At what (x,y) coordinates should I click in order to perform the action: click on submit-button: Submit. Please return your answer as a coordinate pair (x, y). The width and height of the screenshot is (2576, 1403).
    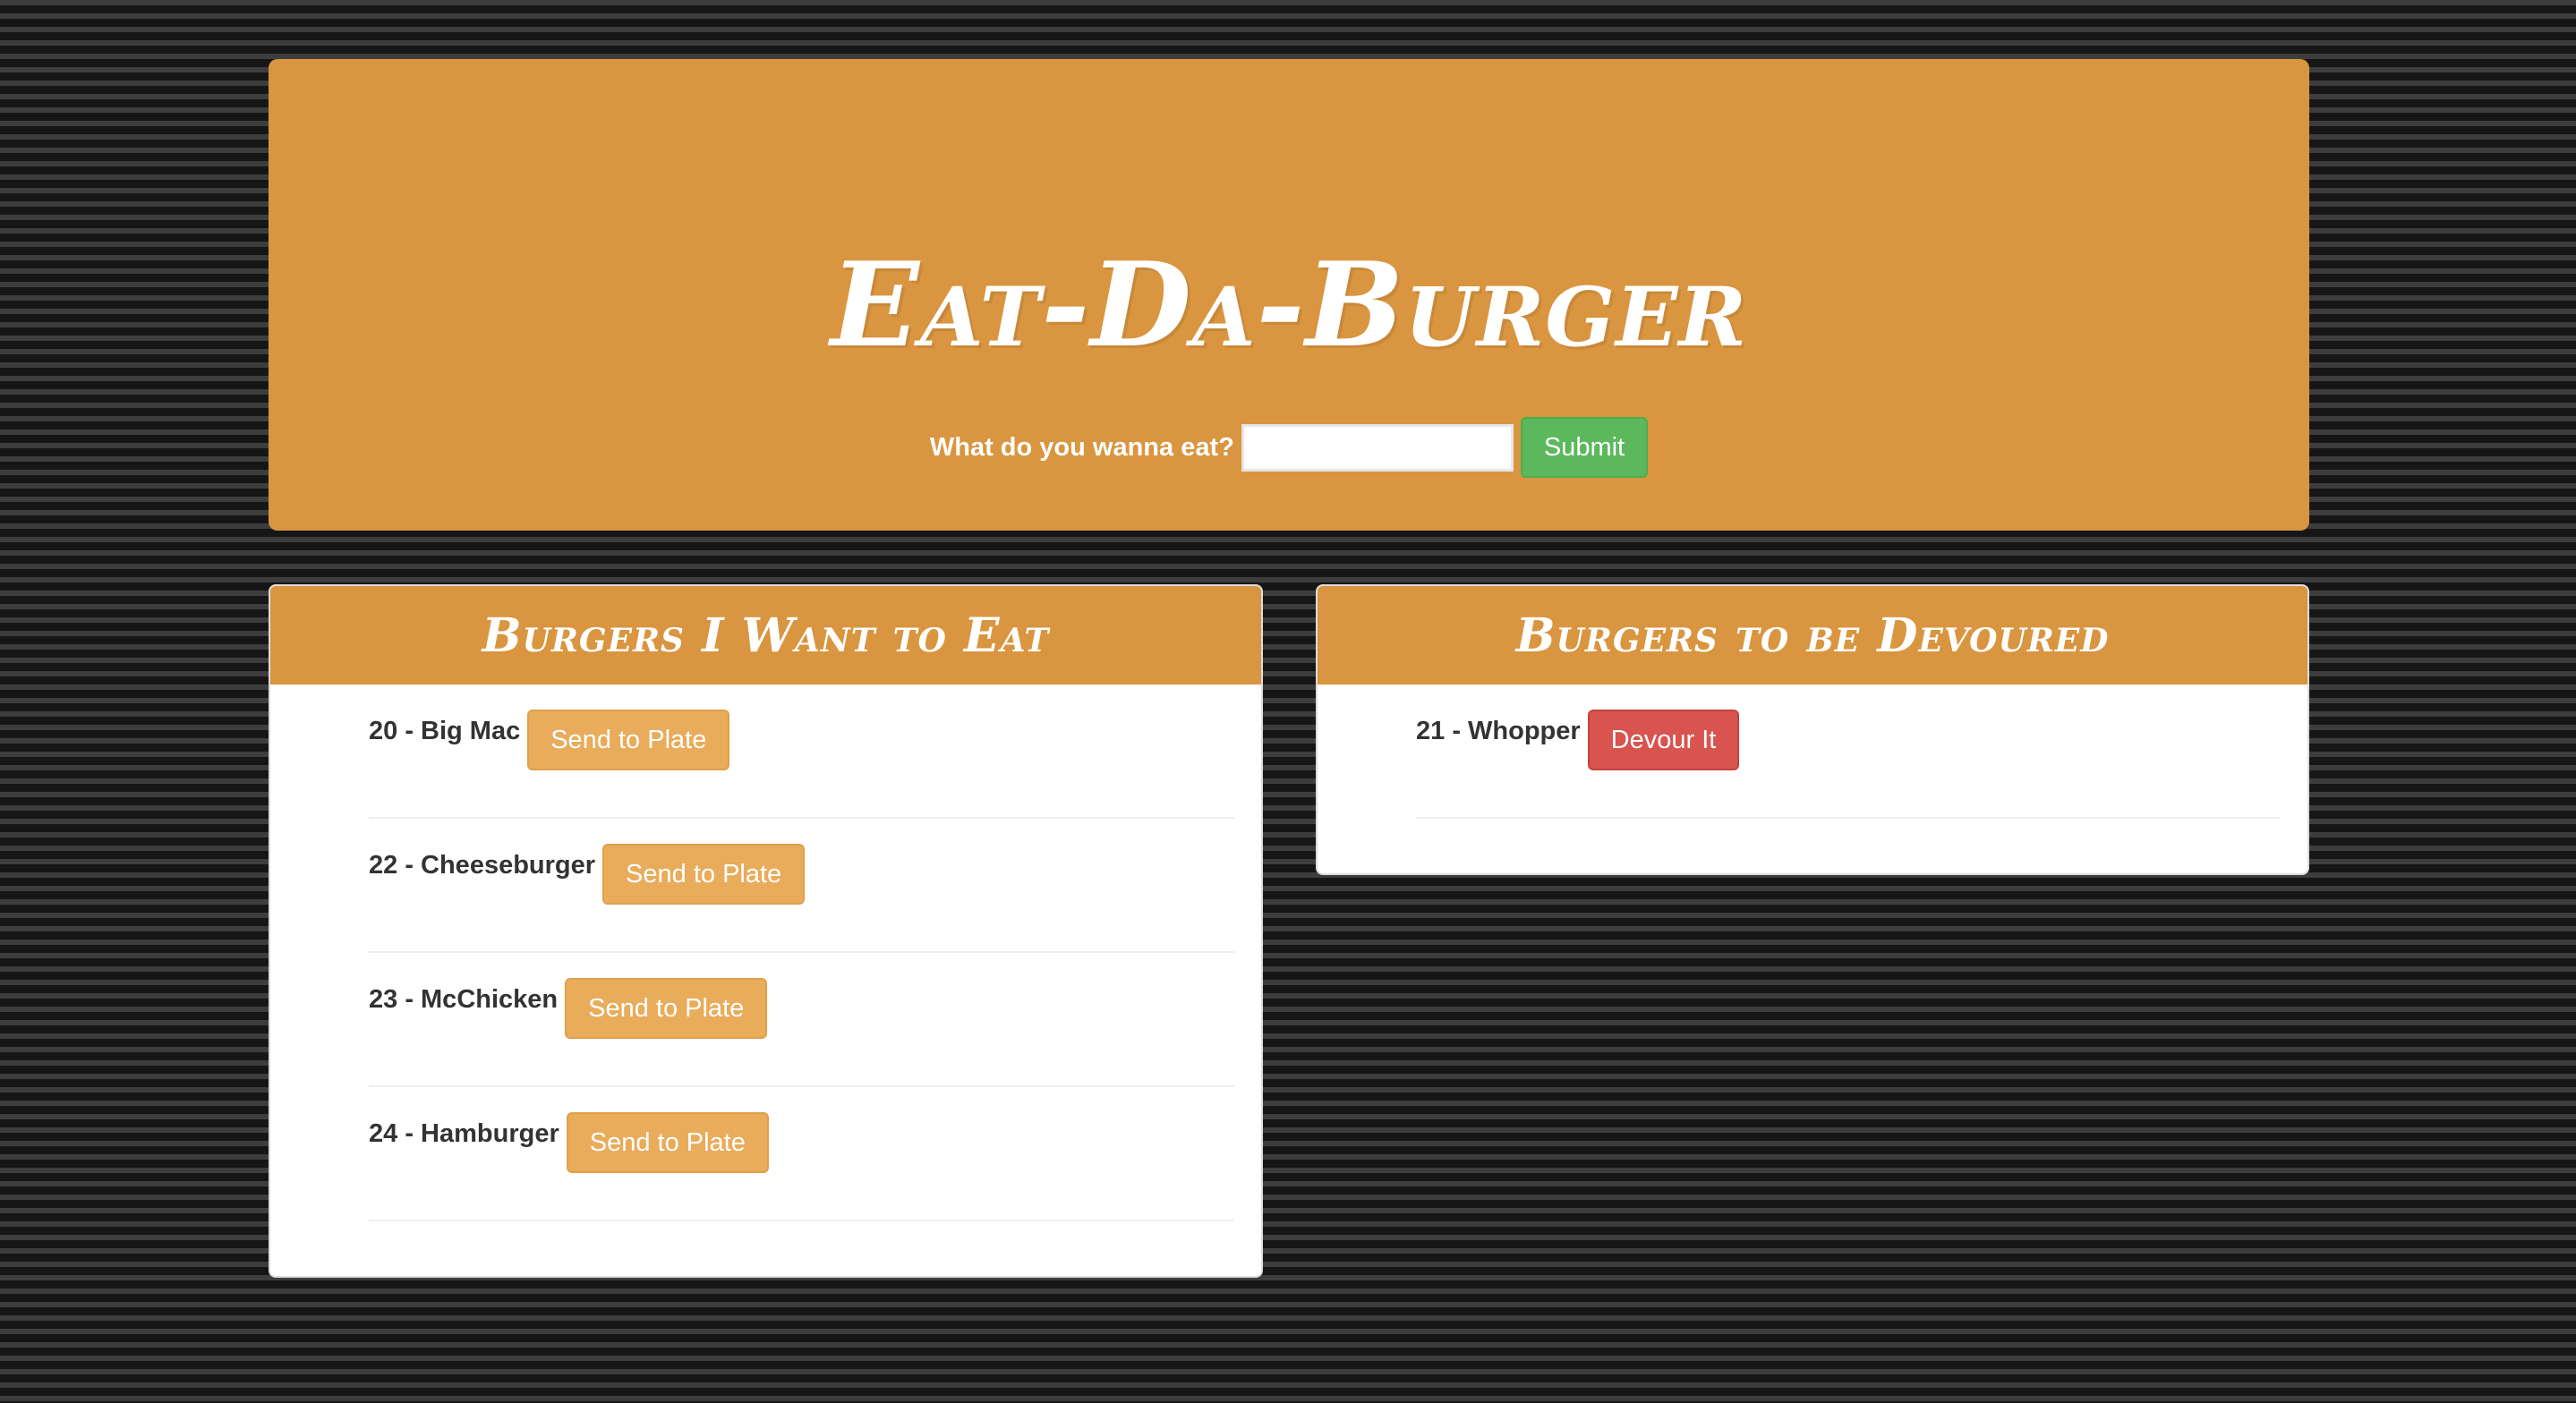
    Looking at the image, I should click on (1584, 447).